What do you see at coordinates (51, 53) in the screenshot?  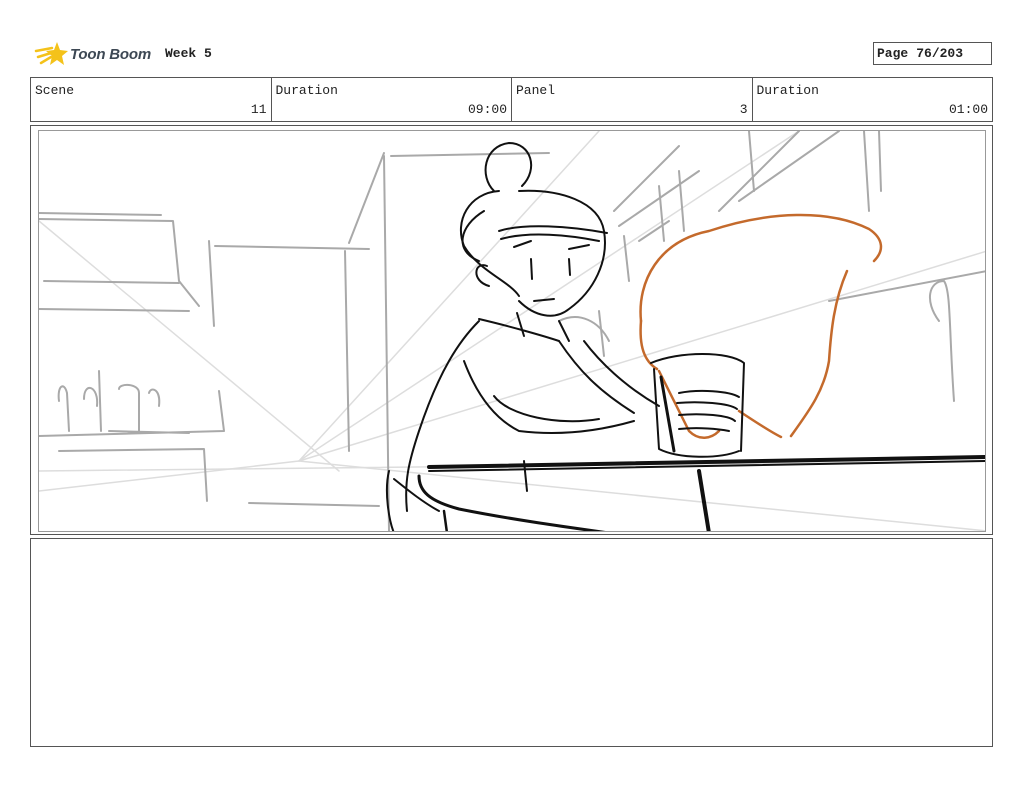 I see `comet-star-icon` at bounding box center [51, 53].